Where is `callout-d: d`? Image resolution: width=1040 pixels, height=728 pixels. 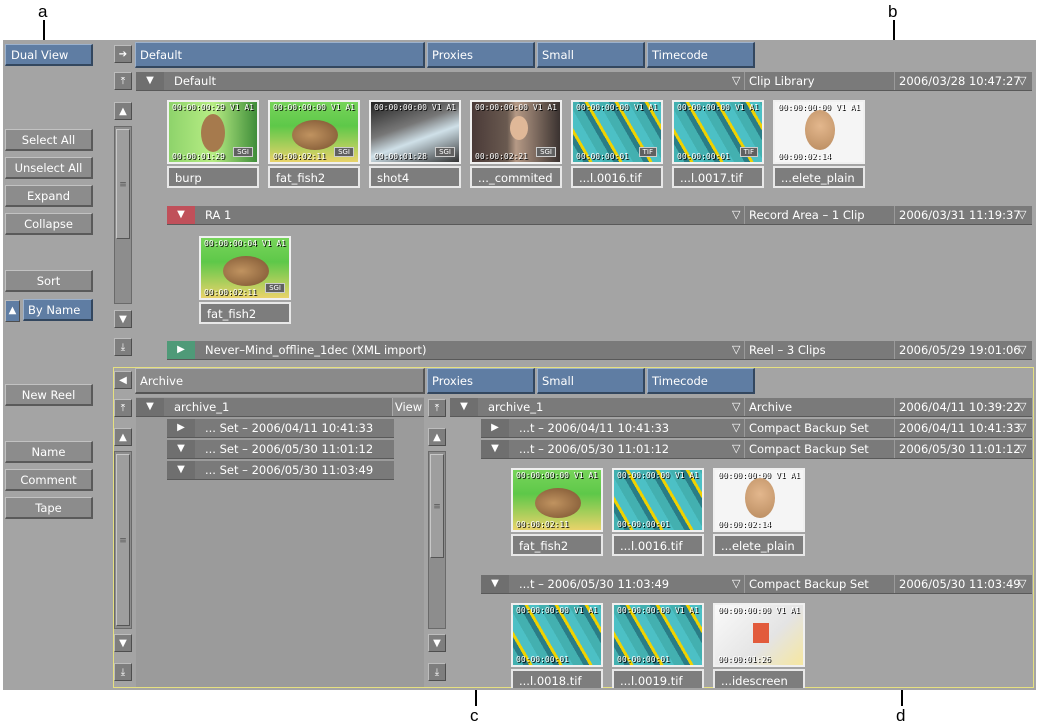
callout-d: d is located at coordinates (901, 715).